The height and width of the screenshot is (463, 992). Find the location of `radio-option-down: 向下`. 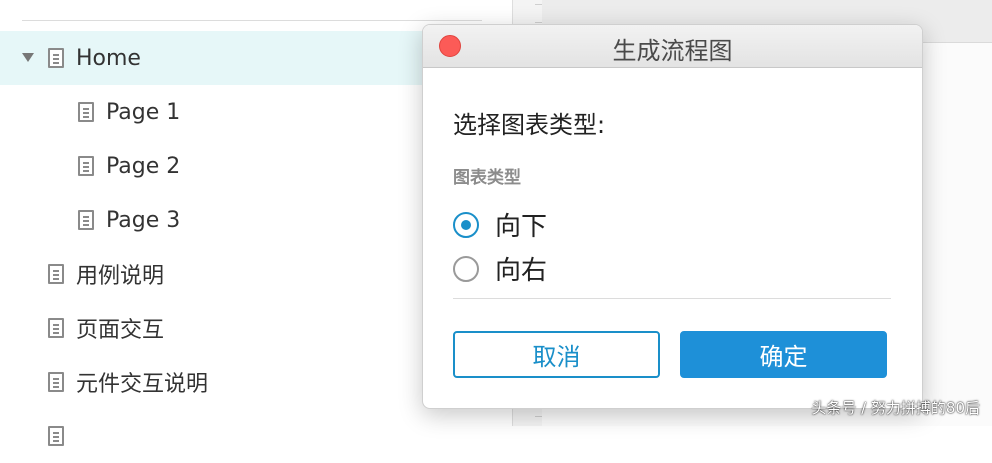

radio-option-down: 向下 is located at coordinates (500, 224).